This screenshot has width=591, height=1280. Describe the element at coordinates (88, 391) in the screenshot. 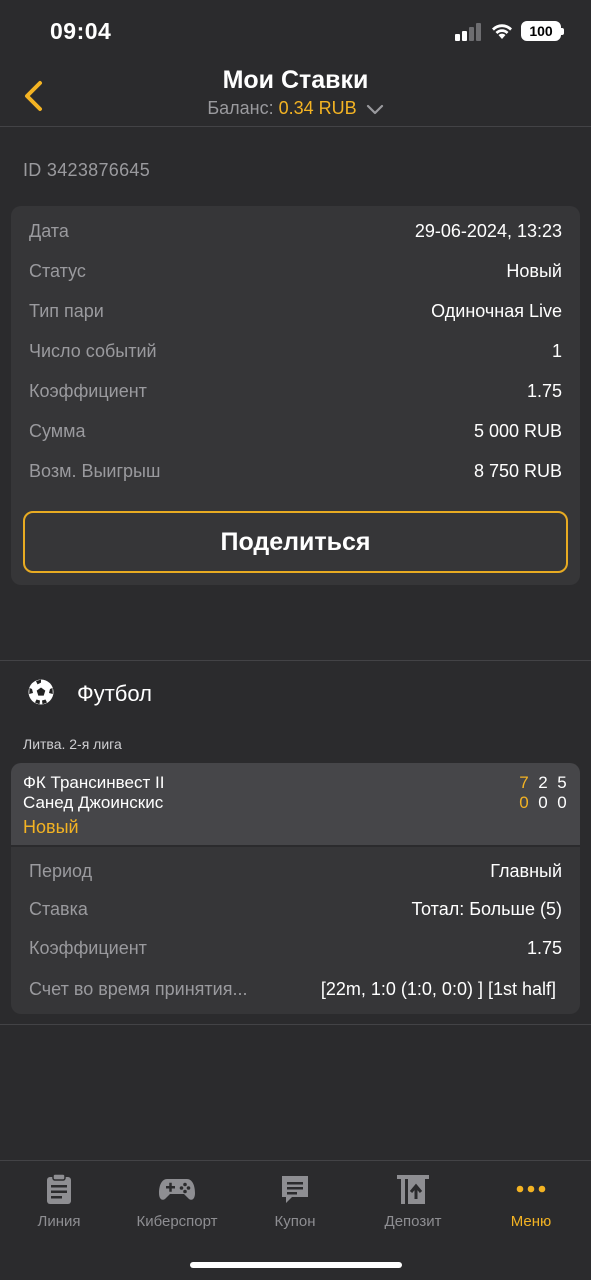

I see `detail-label: Коэффициент` at that location.